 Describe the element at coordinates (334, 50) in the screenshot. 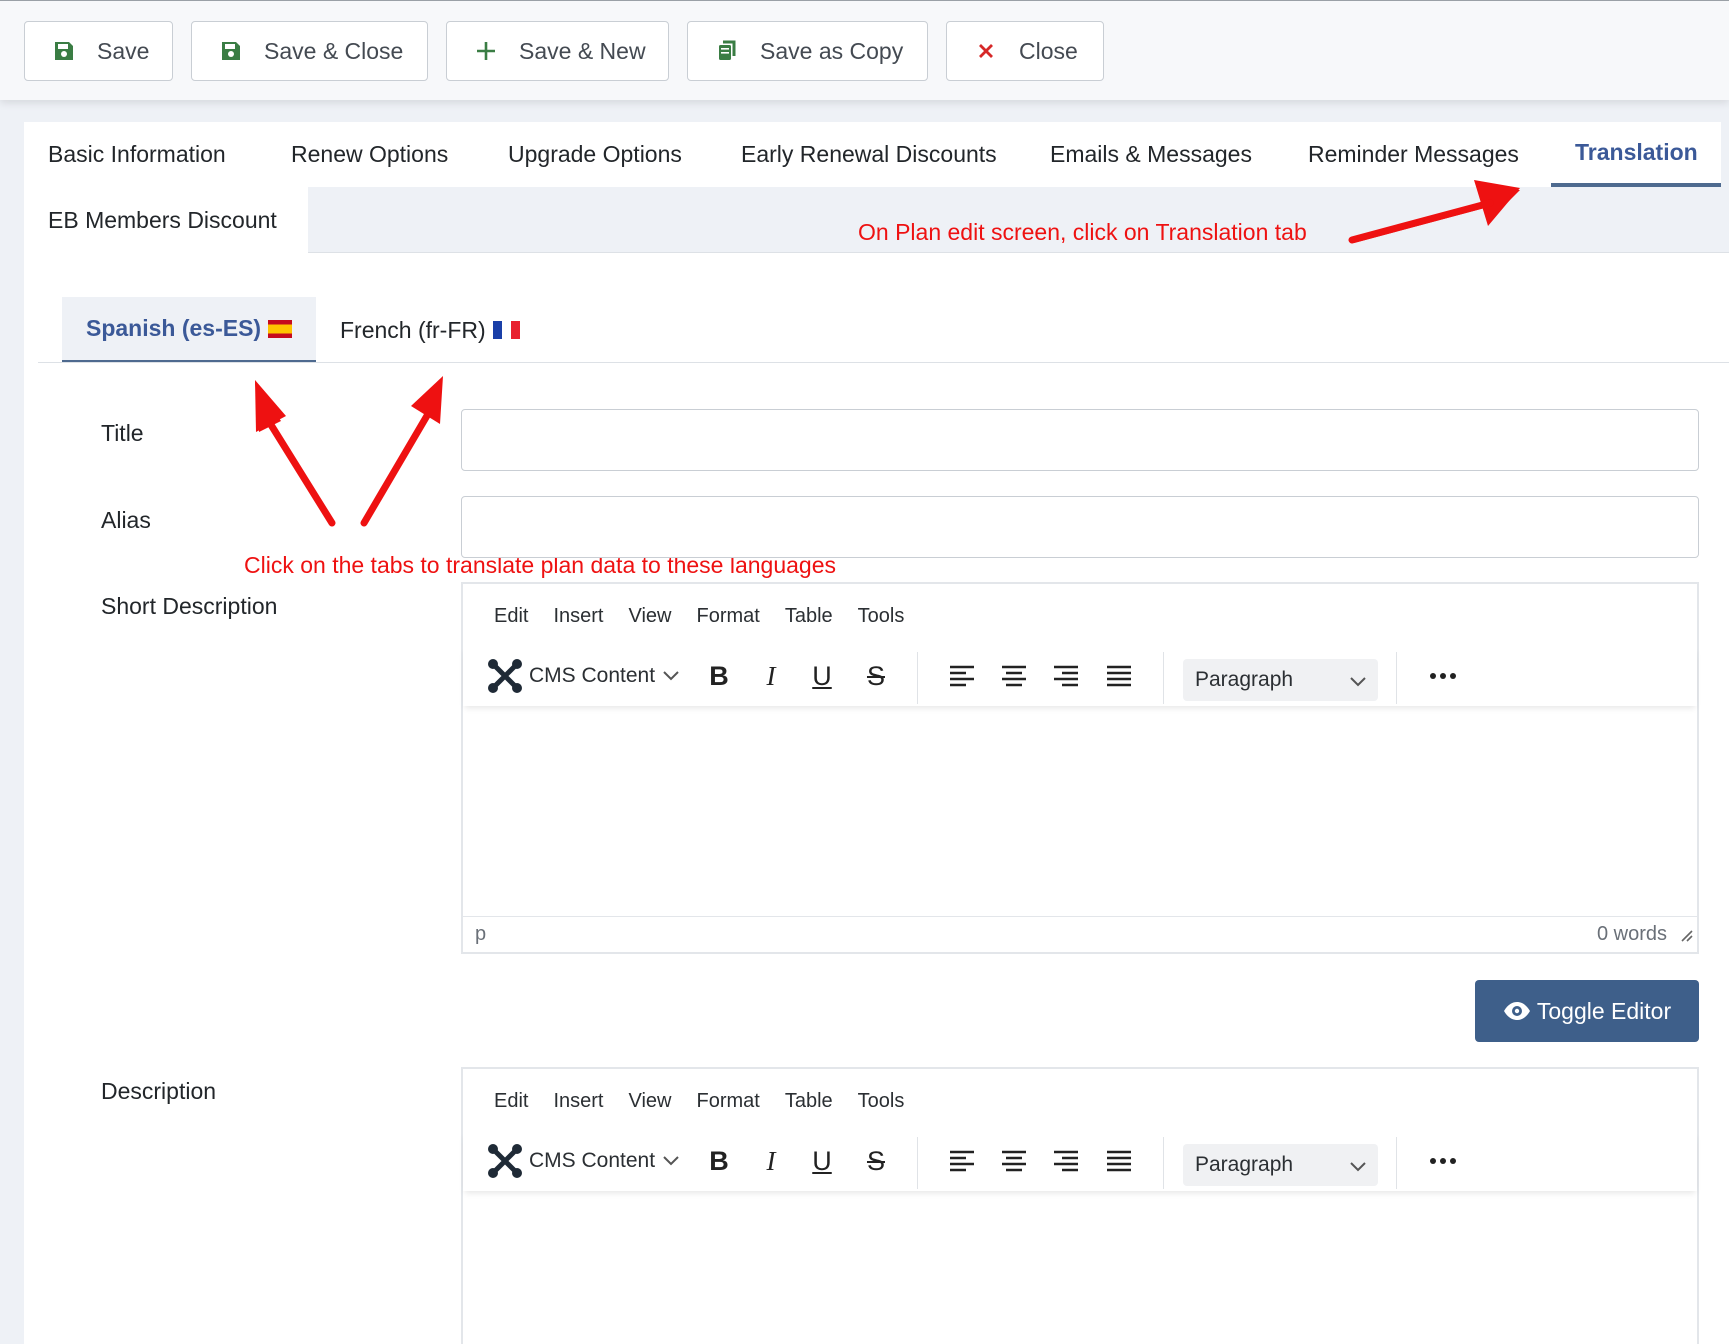

I see `save-close-button-label: Save & Close` at that location.